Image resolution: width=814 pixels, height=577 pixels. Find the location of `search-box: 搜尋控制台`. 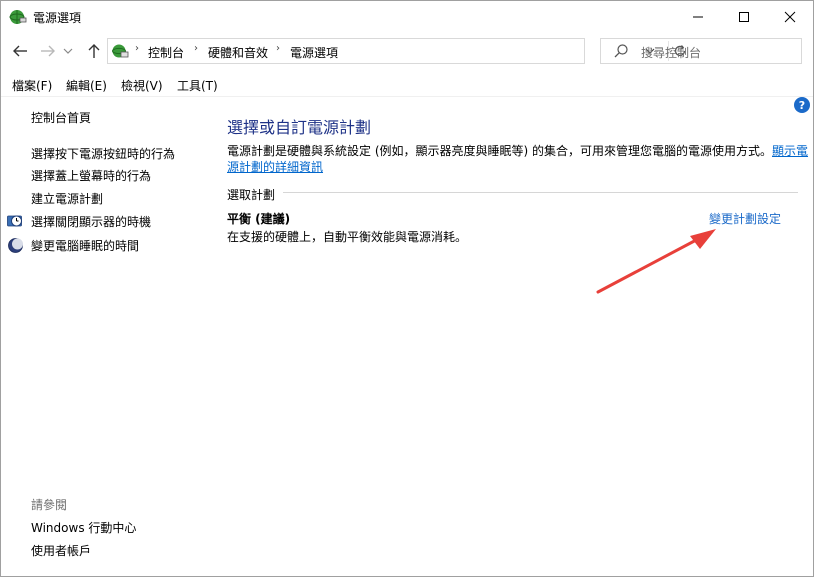

search-box: 搜尋控制台 is located at coordinates (701, 51).